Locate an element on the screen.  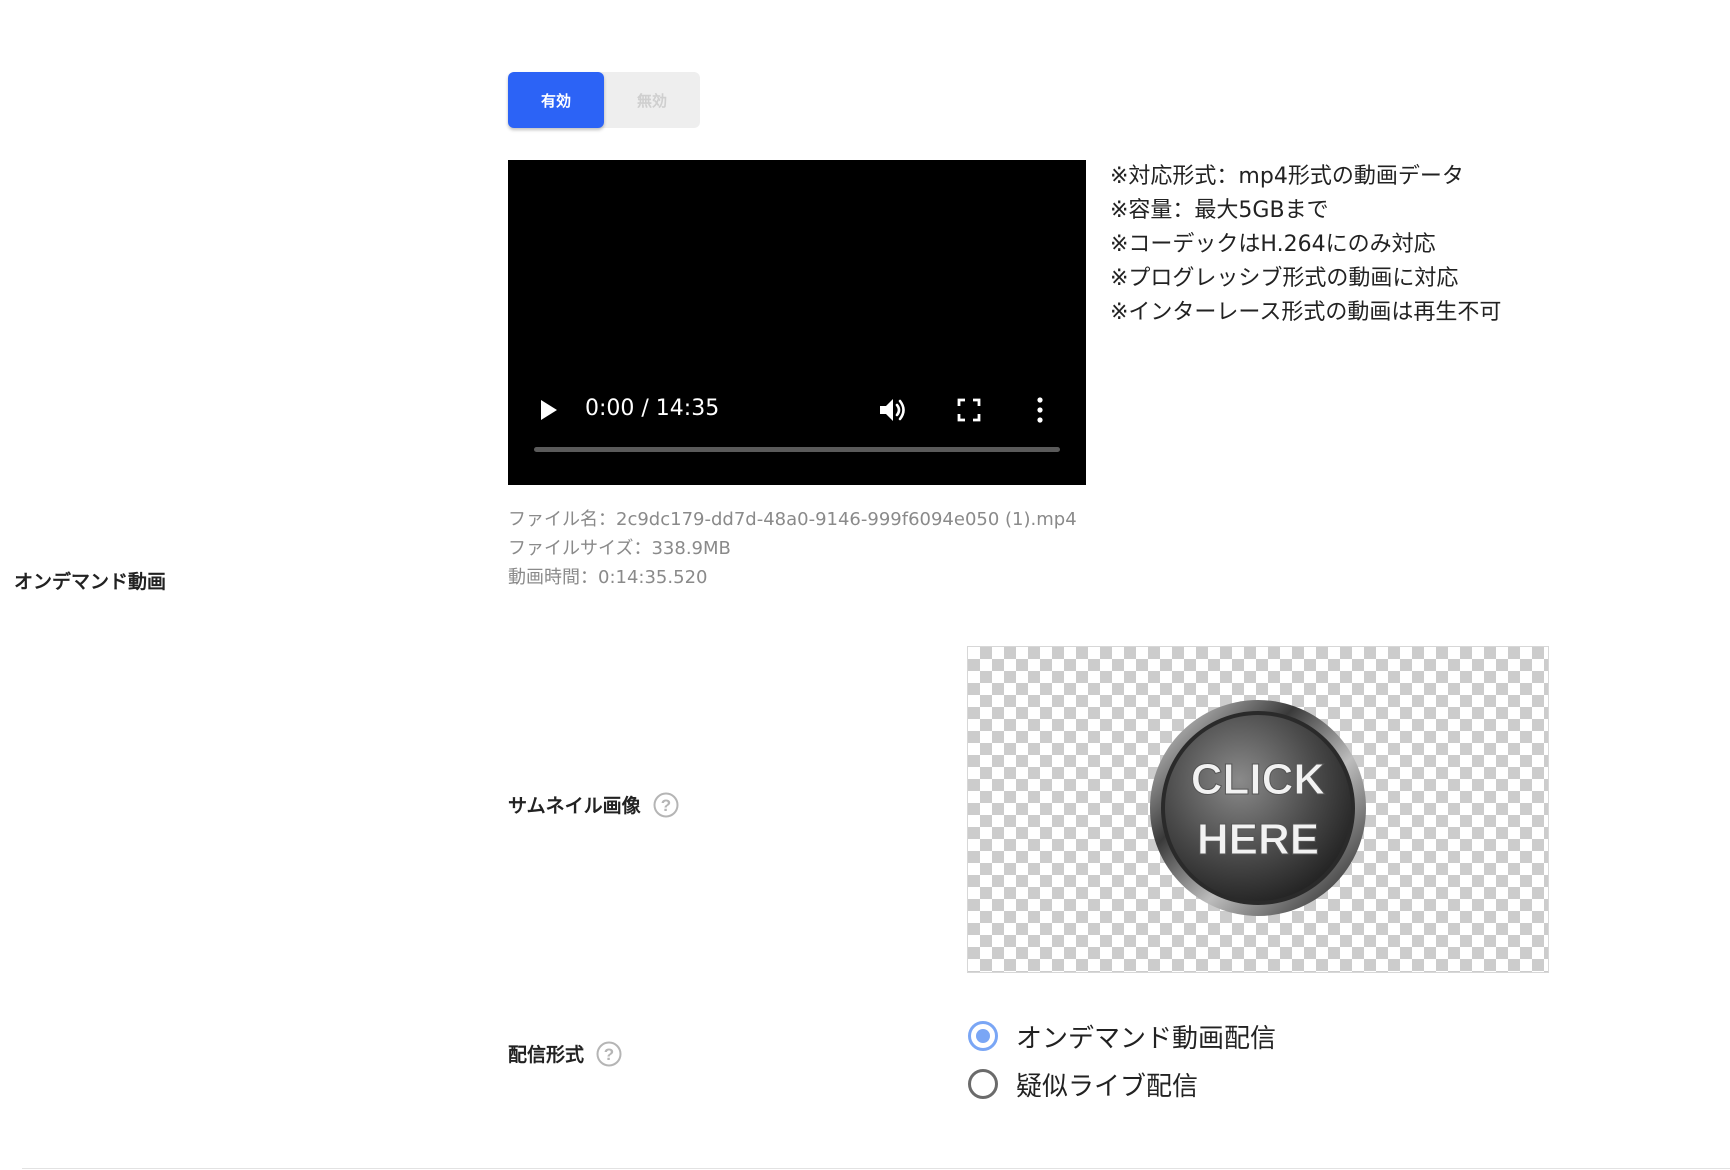
play-icon is located at coordinates (549, 410).